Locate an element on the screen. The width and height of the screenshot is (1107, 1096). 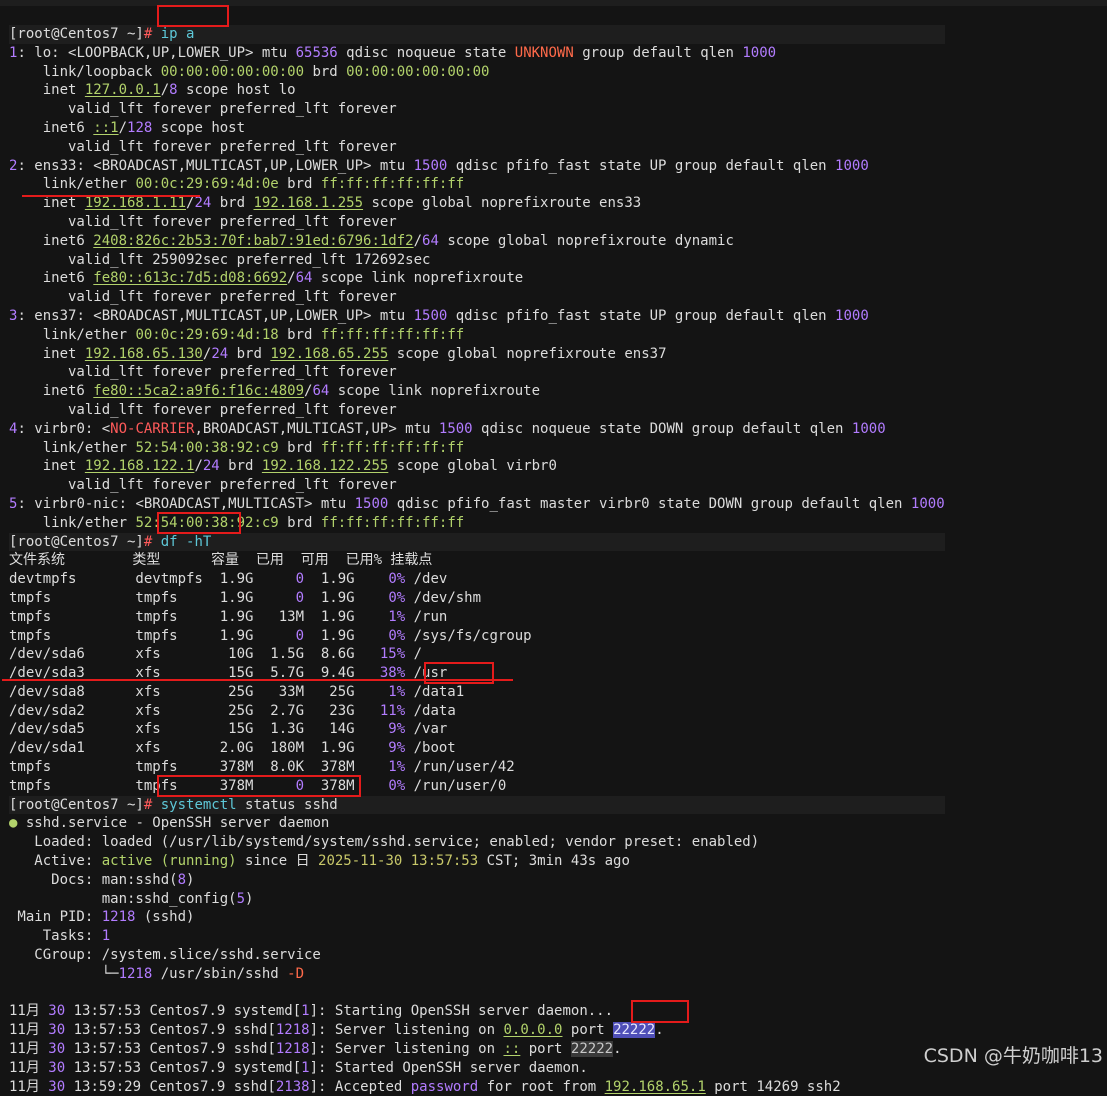
text-segment: ff:ff:ff:ff:ff:ff is located at coordinates (392, 184).